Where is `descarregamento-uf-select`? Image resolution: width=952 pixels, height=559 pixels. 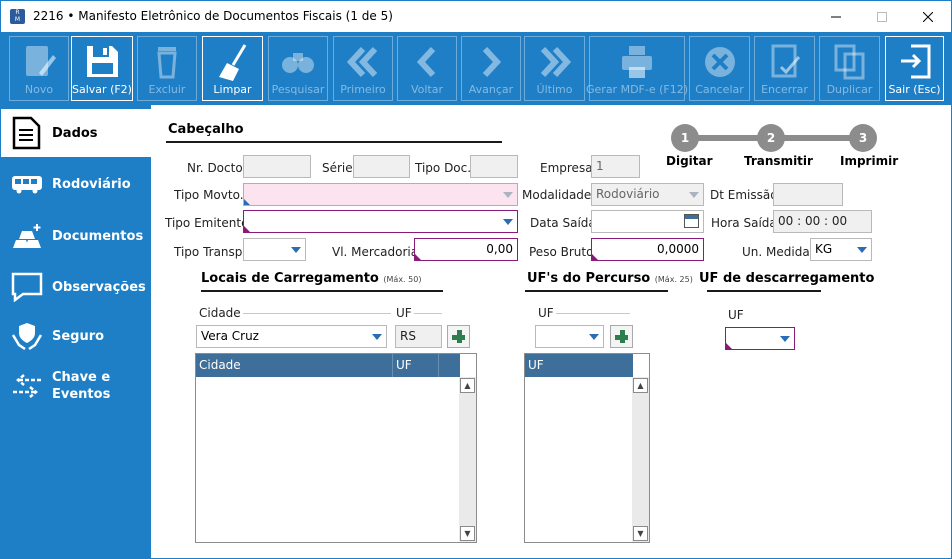 descarregamento-uf-select is located at coordinates (760, 338).